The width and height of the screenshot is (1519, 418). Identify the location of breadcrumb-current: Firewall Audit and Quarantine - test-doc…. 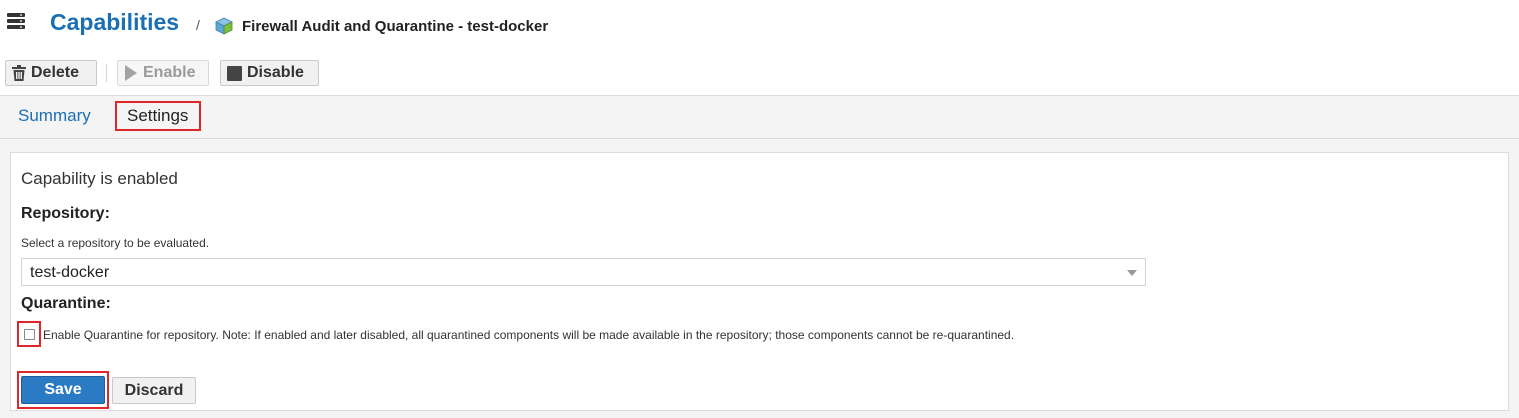
(395, 26).